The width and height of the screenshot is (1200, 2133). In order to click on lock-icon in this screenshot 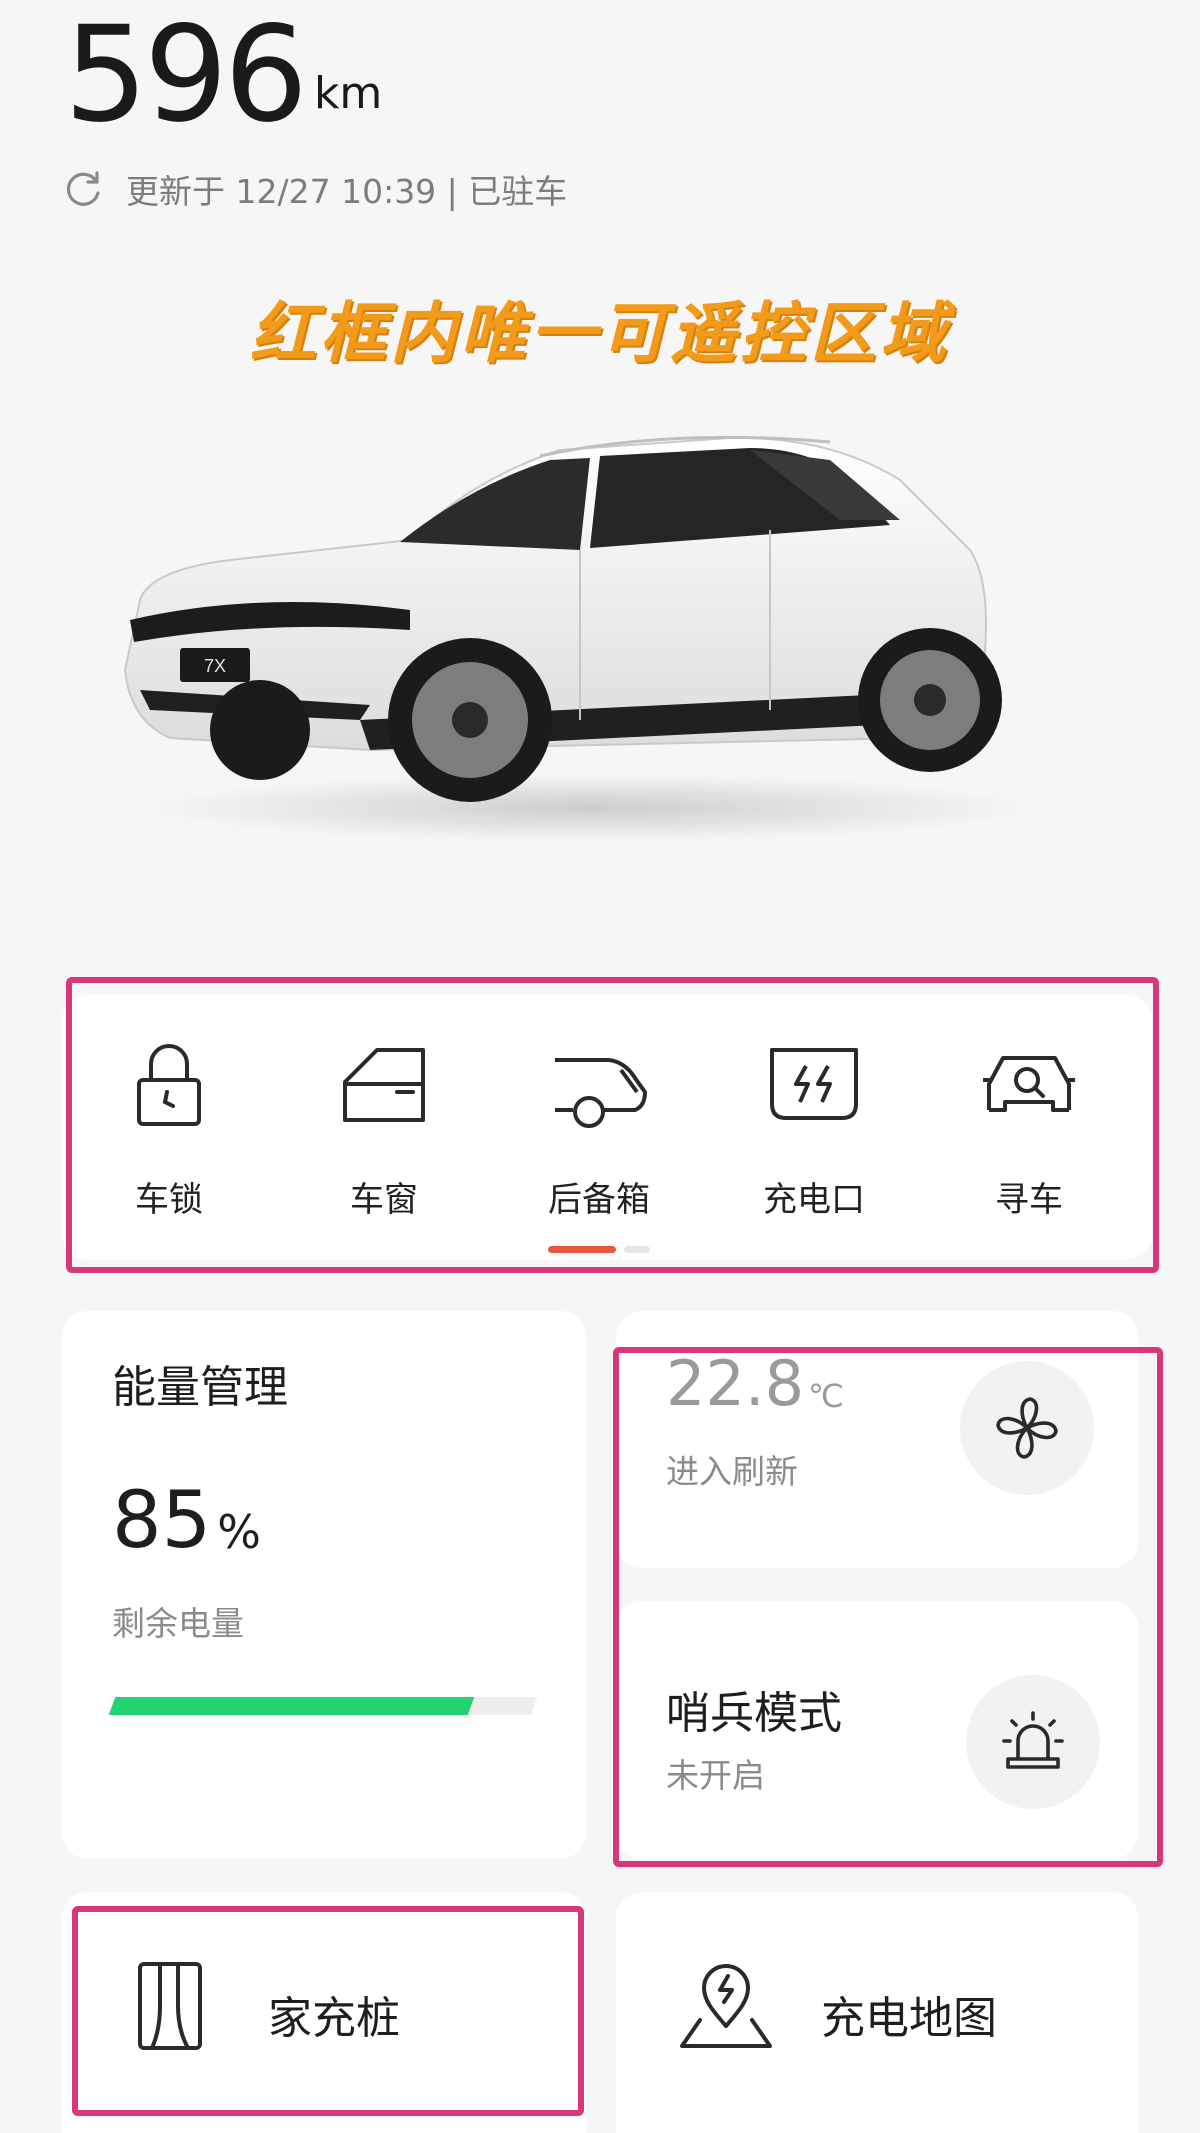, I will do `click(169, 1085)`.